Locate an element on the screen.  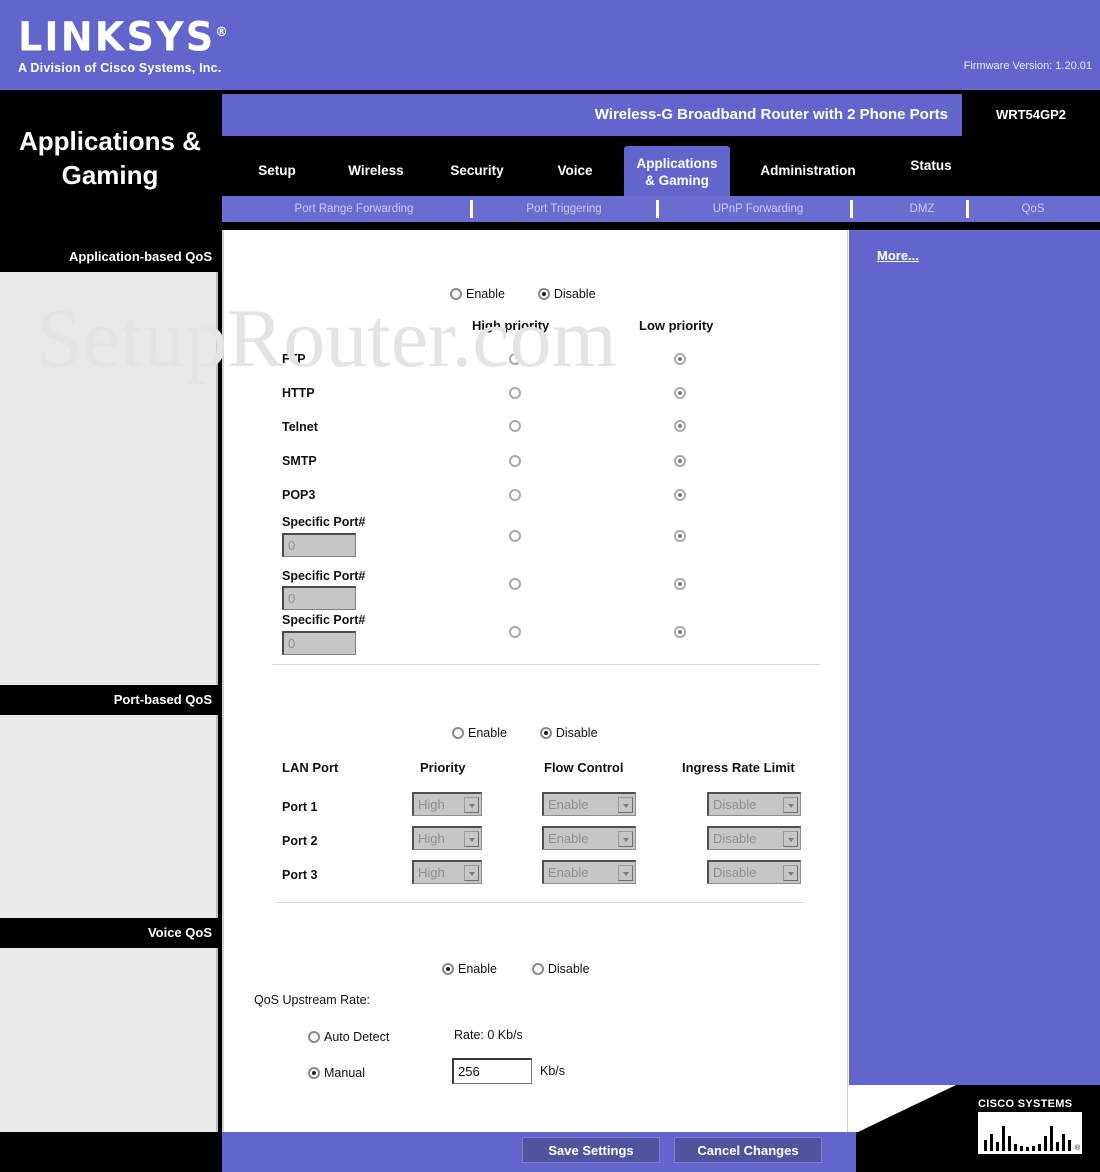
linksys-logo-text: LINKSYS® is located at coordinates (123, 37).